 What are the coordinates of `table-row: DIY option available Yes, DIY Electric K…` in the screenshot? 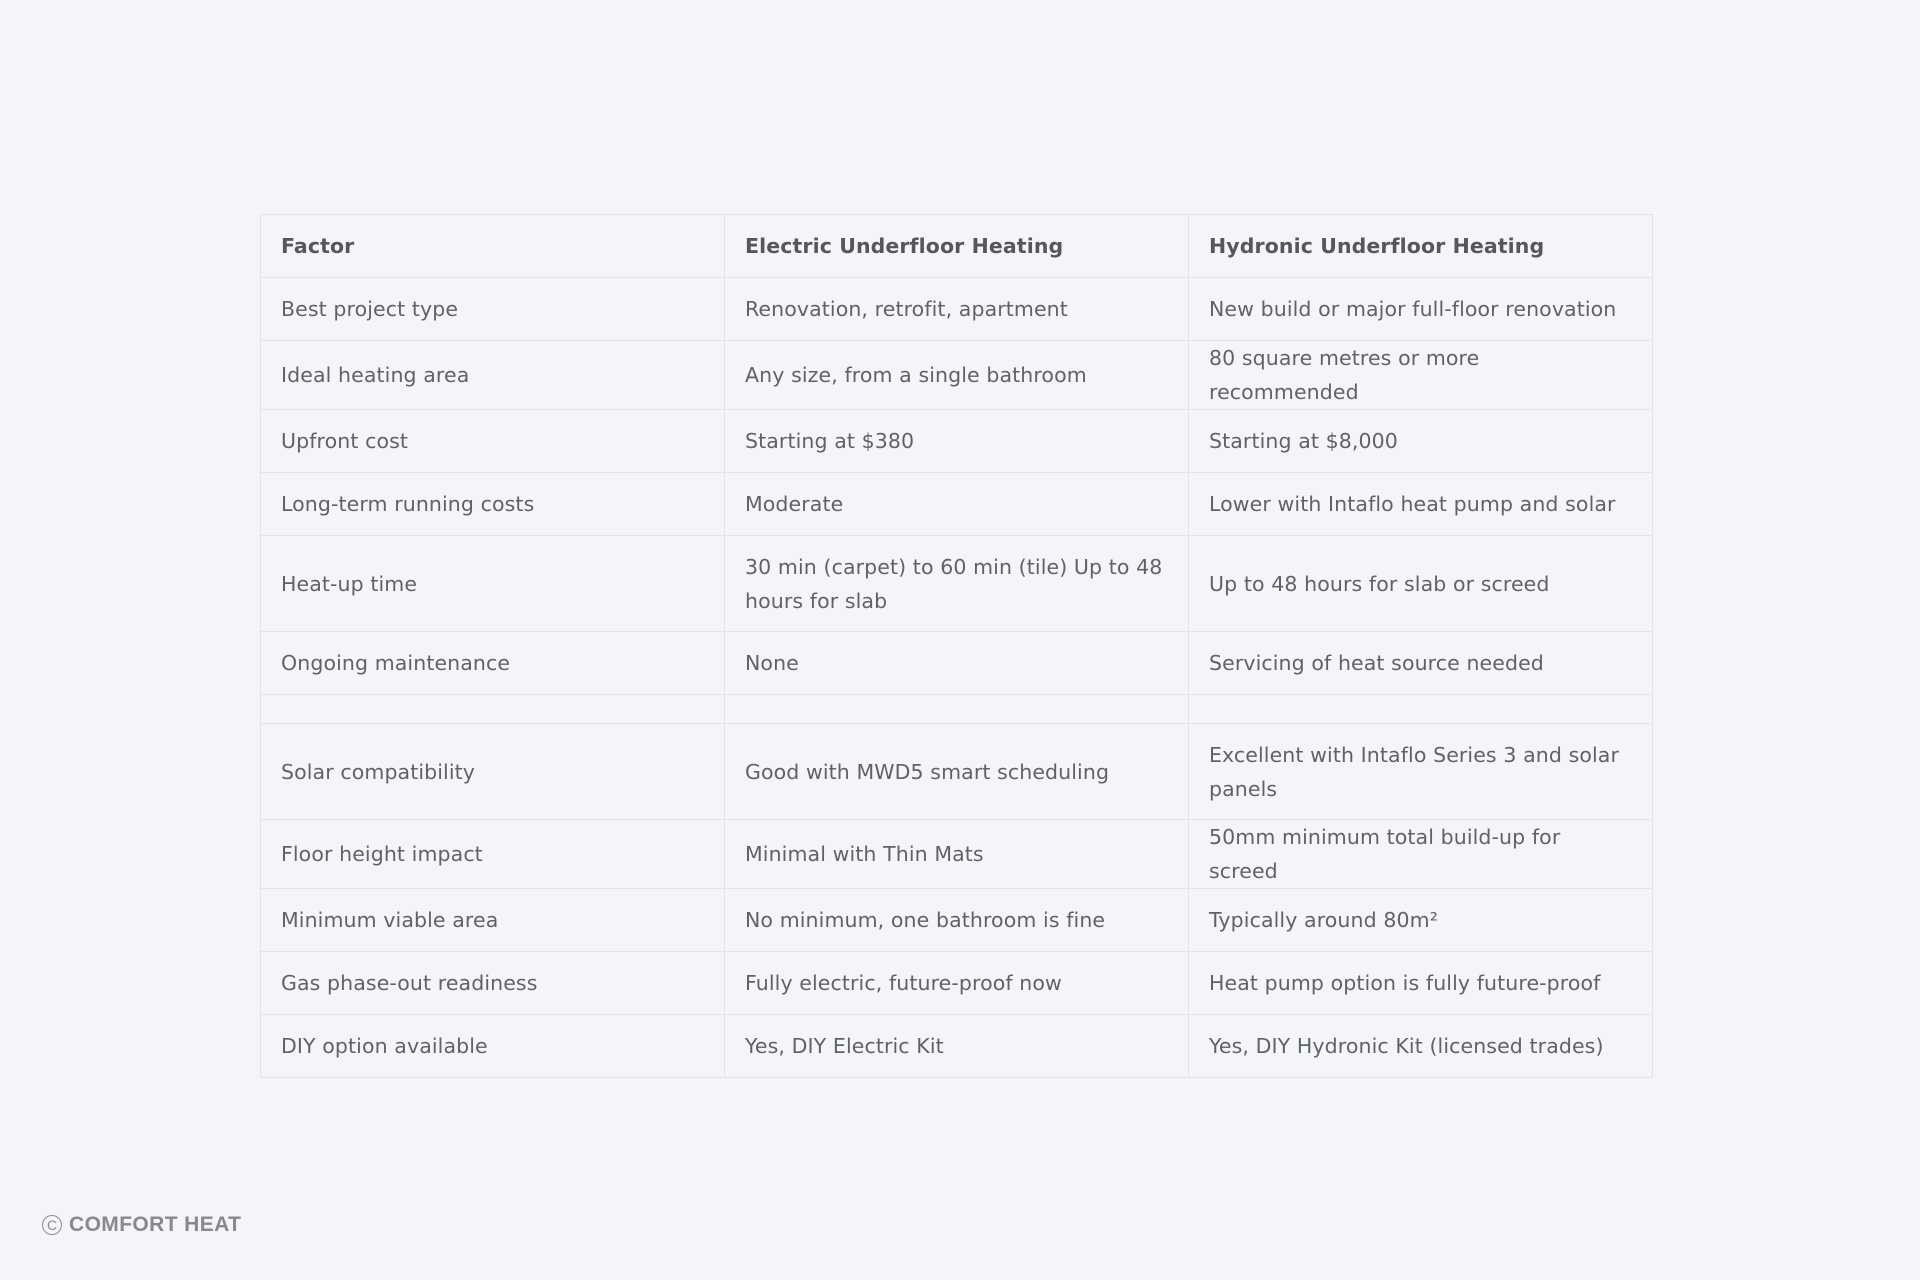 It's located at (956, 1046).